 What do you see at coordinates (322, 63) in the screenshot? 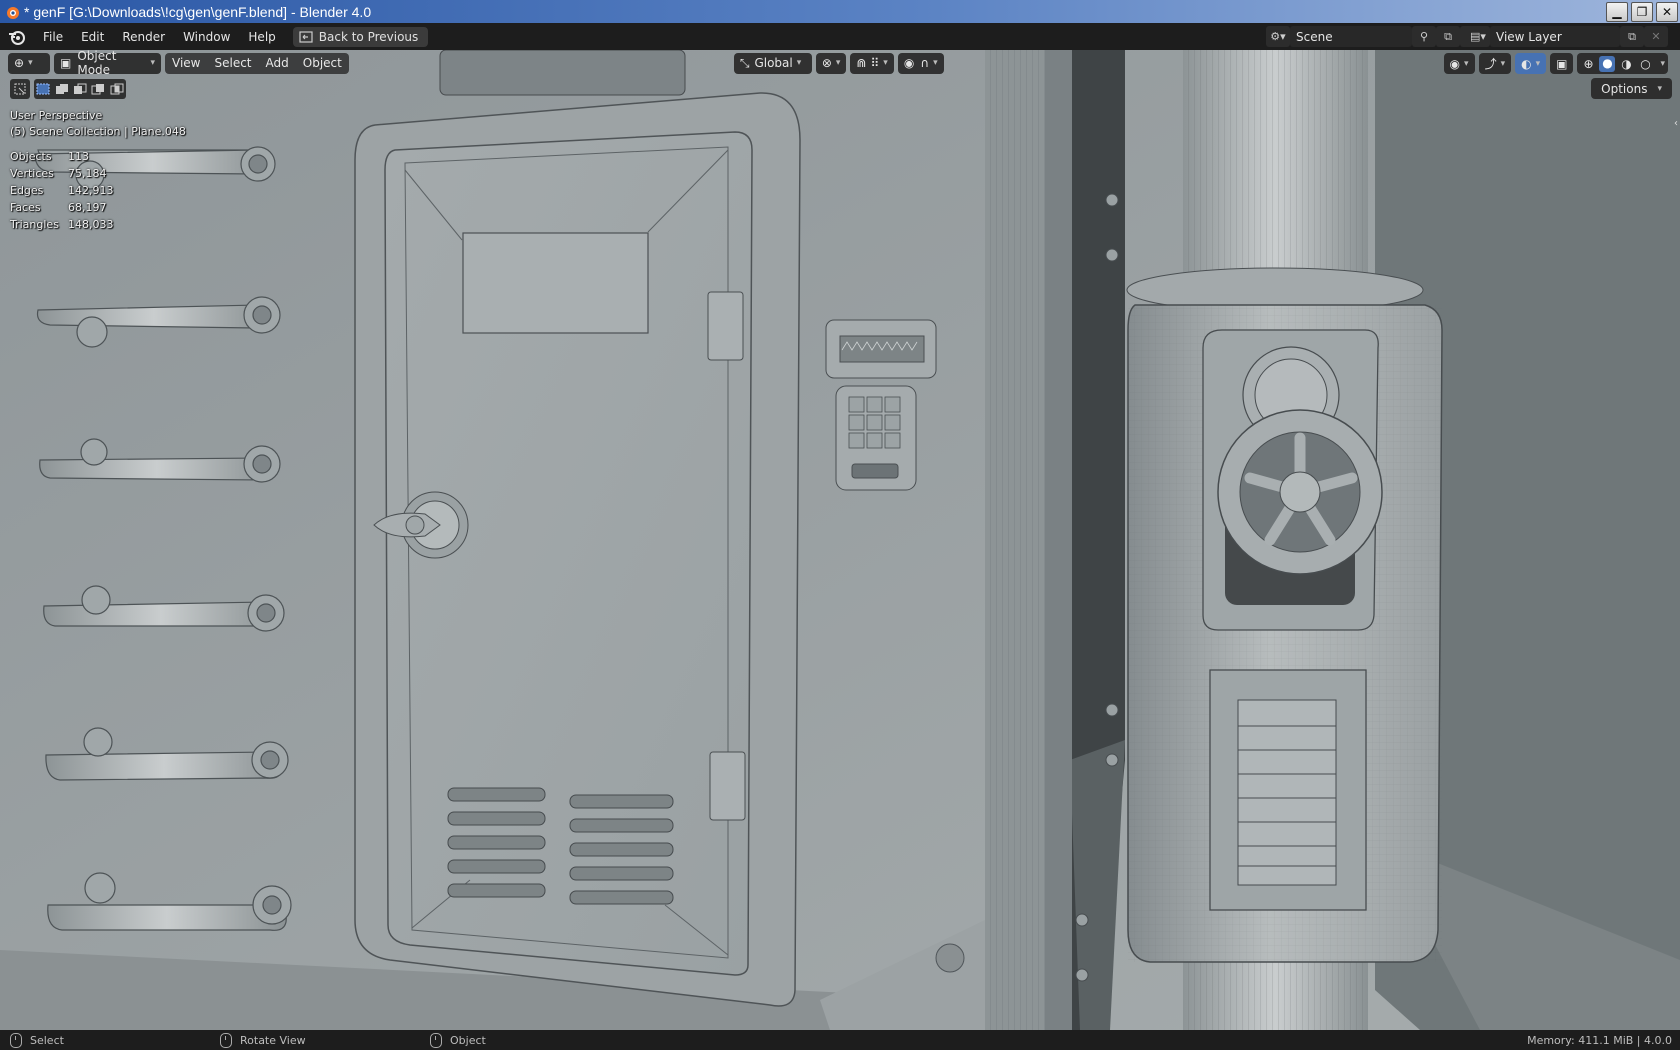
I see `viewport-menu-object: Object` at bounding box center [322, 63].